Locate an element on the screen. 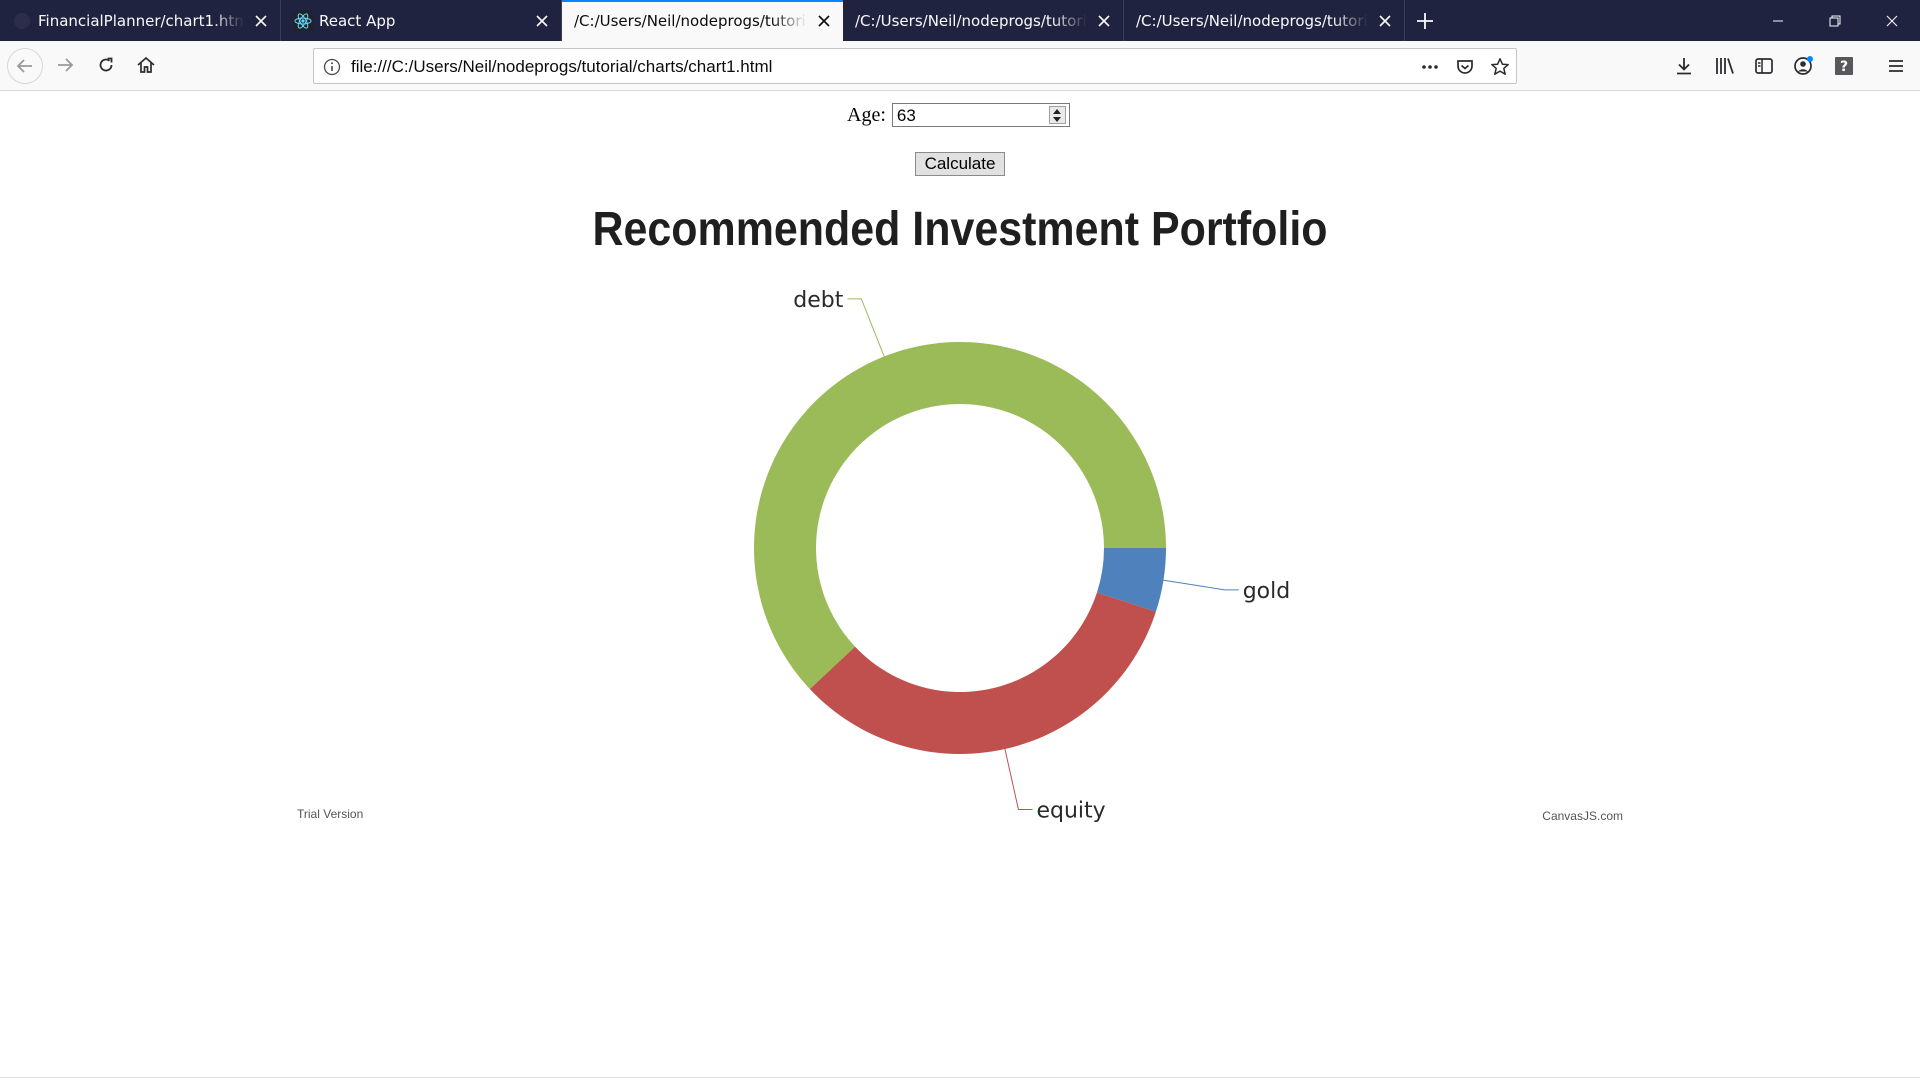  slice-label-equity: equity is located at coordinates (1070, 811).